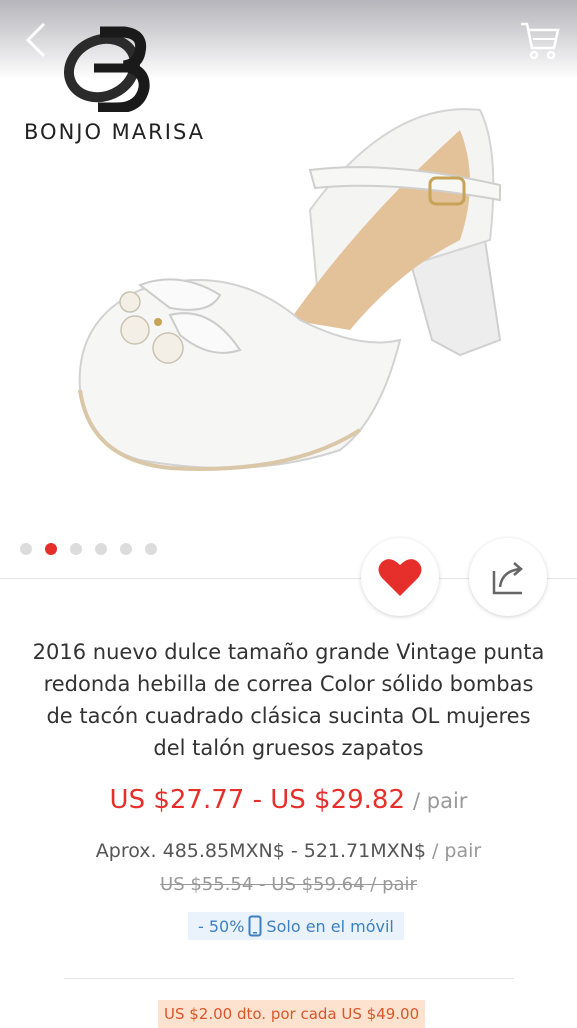  I want to click on original-price: US $55.54 - US $59.64 / pair, so click(288, 884).